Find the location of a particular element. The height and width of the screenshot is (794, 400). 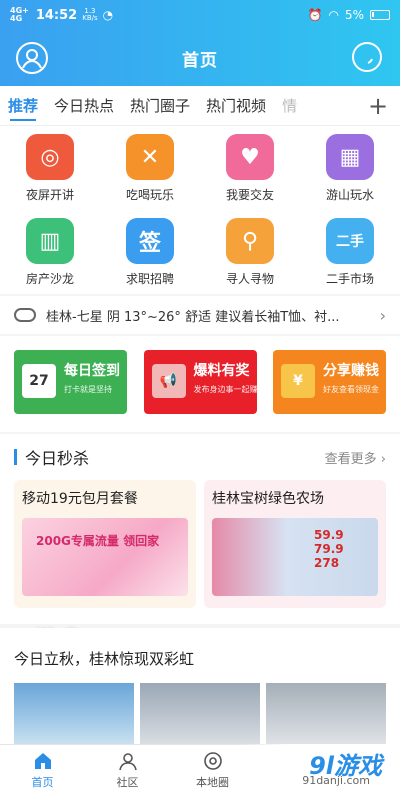

battery-percent: 5% is located at coordinates (354, 15).